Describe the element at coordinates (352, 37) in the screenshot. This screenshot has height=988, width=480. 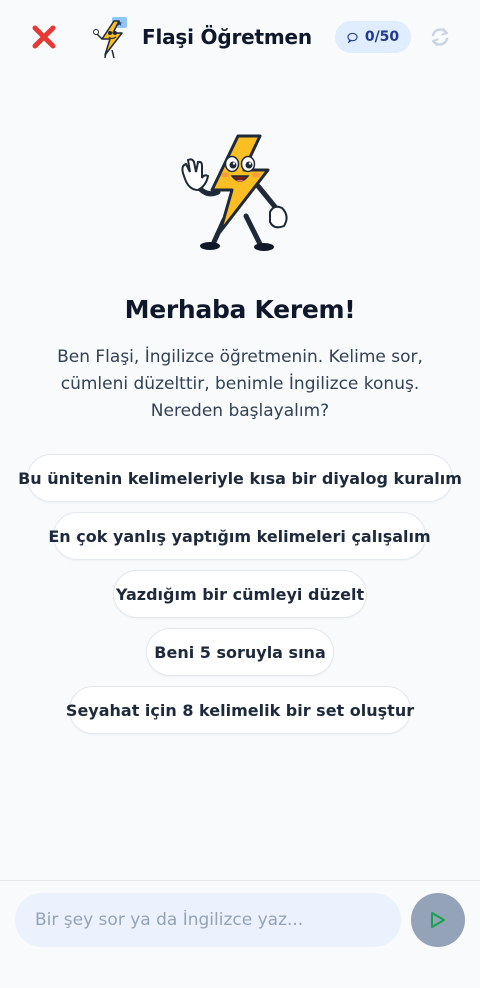
I see `chat-bubble-icon` at that location.